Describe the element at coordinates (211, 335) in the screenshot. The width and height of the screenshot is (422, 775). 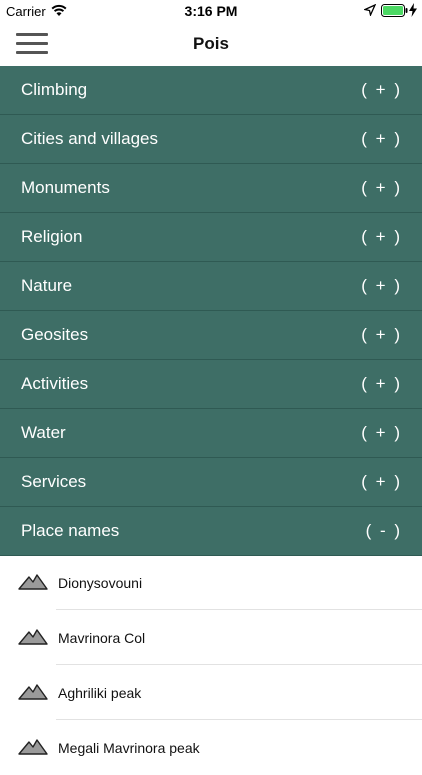
I see `category-item-geosites: Geosites ( + )` at that location.